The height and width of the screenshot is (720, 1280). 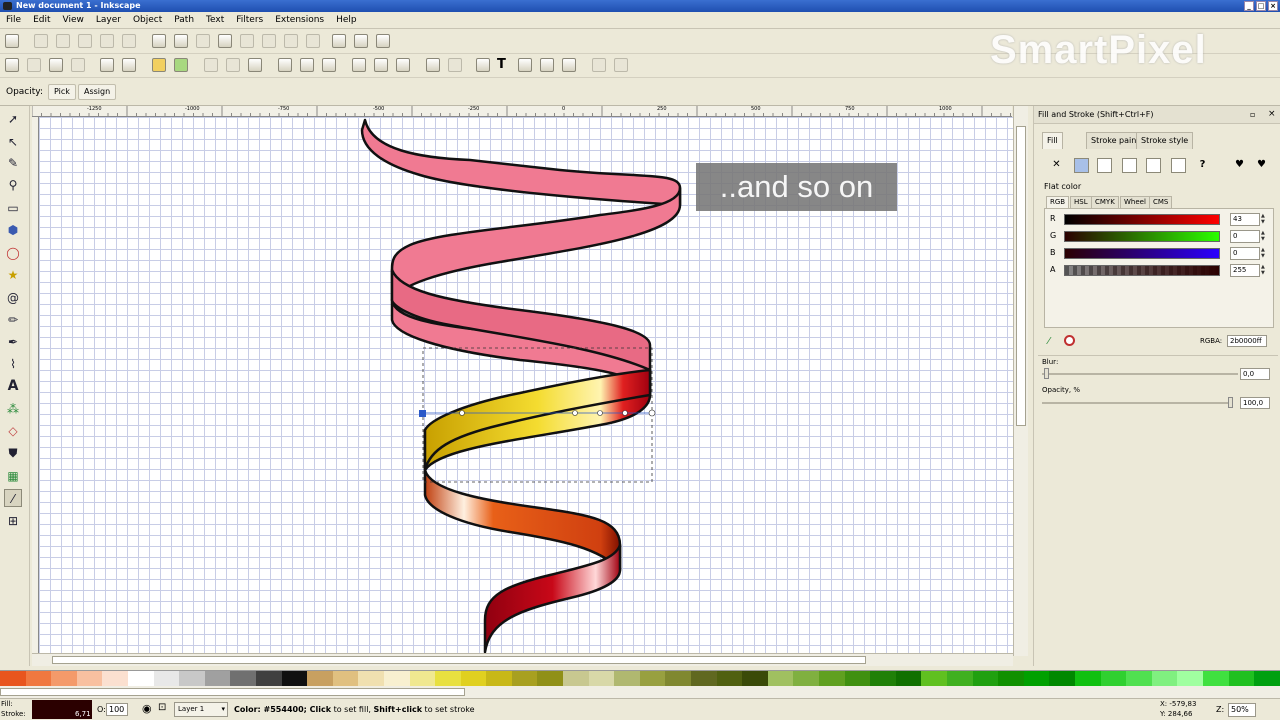 What do you see at coordinates (1242, 710) in the screenshot?
I see `zoom-field: 50%` at bounding box center [1242, 710].